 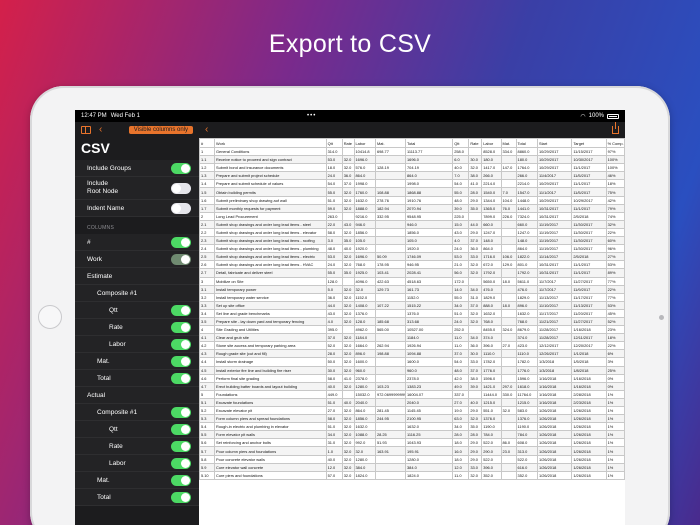 What do you see at coordinates (526, 451) in the screenshot?
I see `table-cell: 313.0` at bounding box center [526, 451].